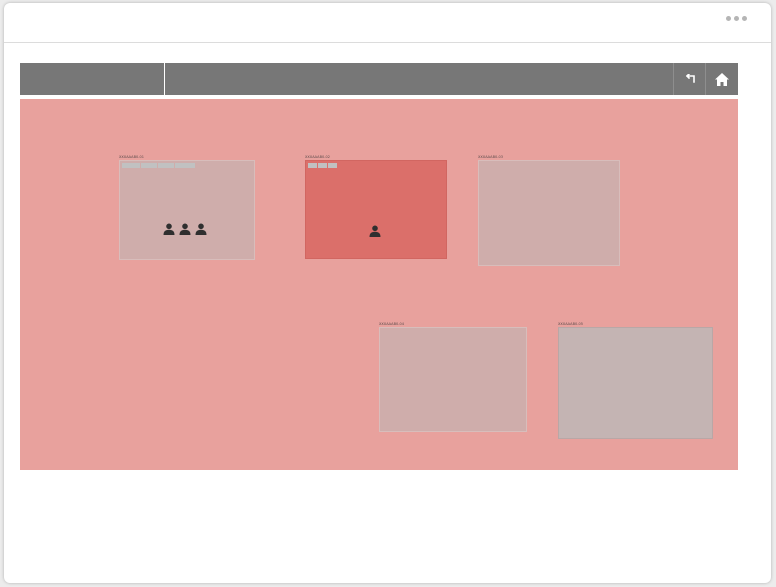 This screenshot has height=587, width=776. I want to click on room-2: XXXAAAB0-02, so click(376, 207).